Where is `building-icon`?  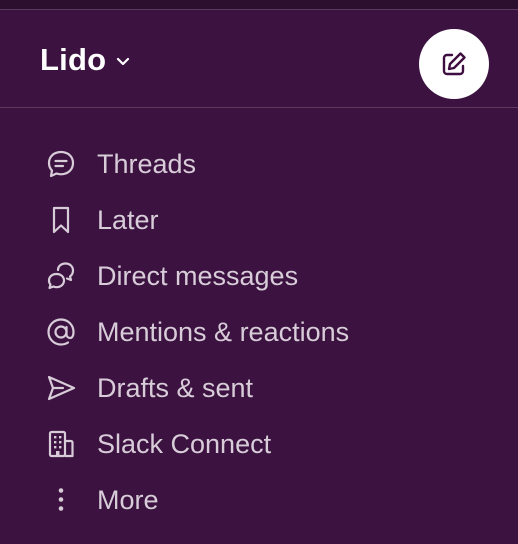 building-icon is located at coordinates (61, 444).